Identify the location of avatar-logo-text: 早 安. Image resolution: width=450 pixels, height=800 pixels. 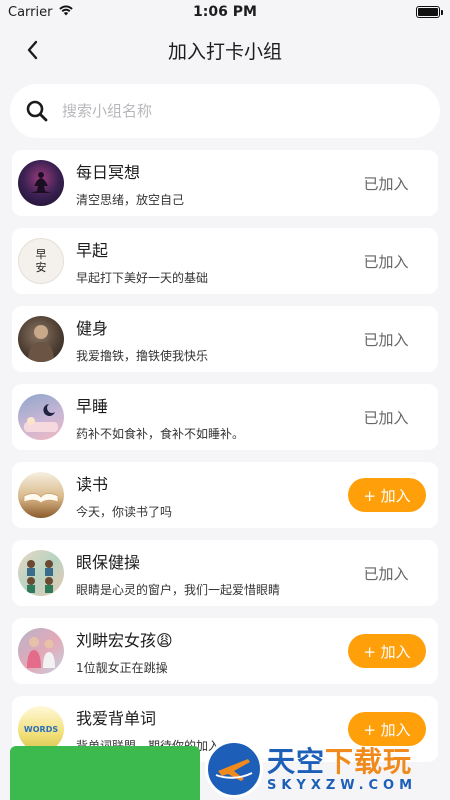
(41, 261).